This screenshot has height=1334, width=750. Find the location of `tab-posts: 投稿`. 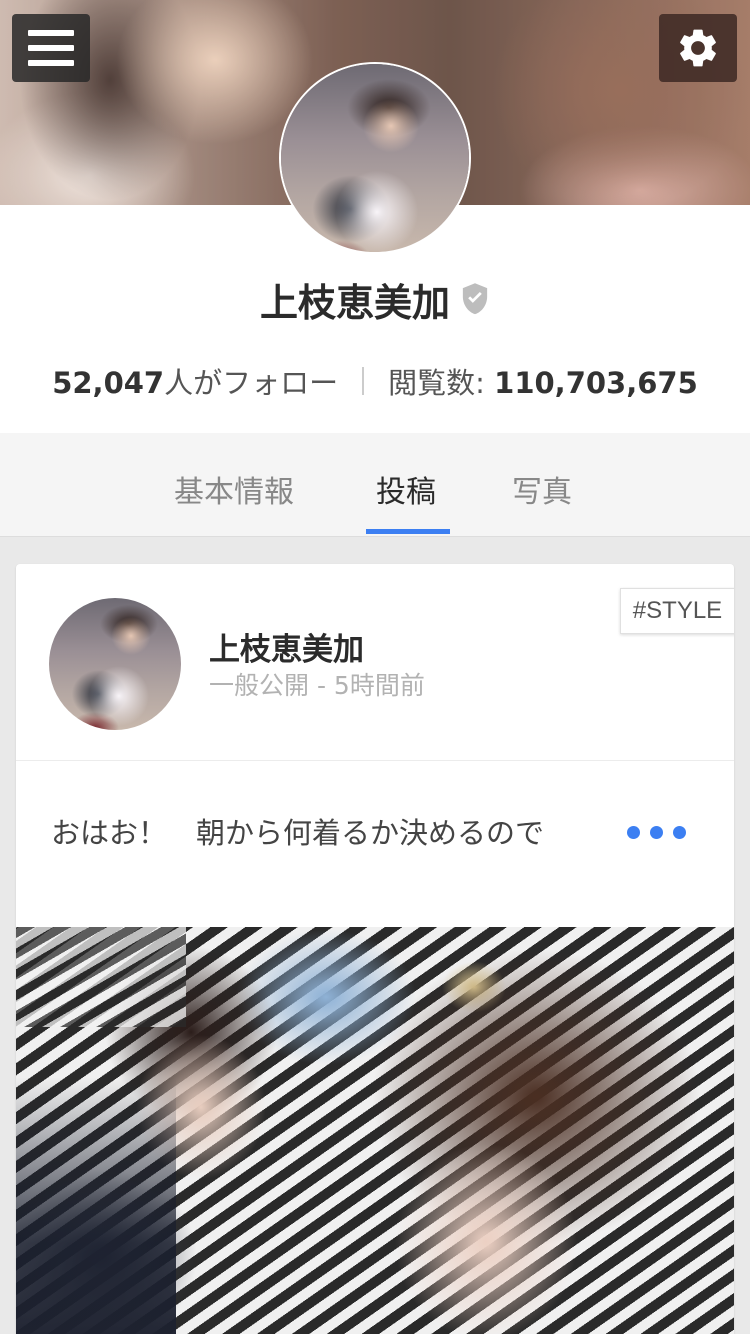

tab-posts: 投稿 is located at coordinates (406, 489).